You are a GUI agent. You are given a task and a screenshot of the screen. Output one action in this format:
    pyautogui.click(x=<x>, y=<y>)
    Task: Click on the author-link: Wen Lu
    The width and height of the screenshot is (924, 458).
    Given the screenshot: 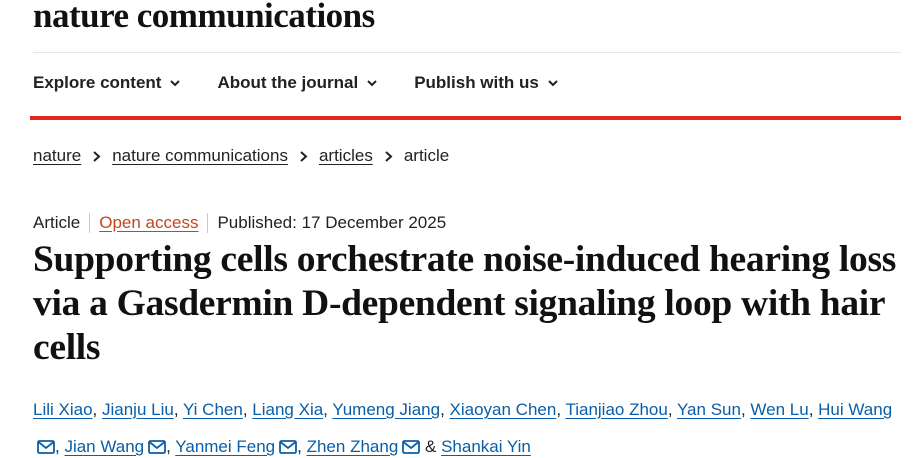 What is the action you would take?
    pyautogui.click(x=779, y=409)
    